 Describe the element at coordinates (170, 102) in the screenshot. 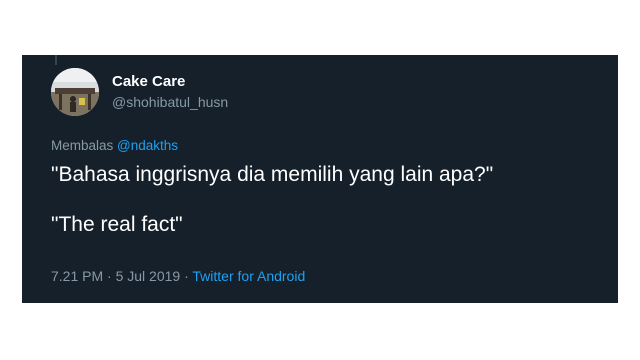

I see `author-handle: @shohibatul_husn` at that location.